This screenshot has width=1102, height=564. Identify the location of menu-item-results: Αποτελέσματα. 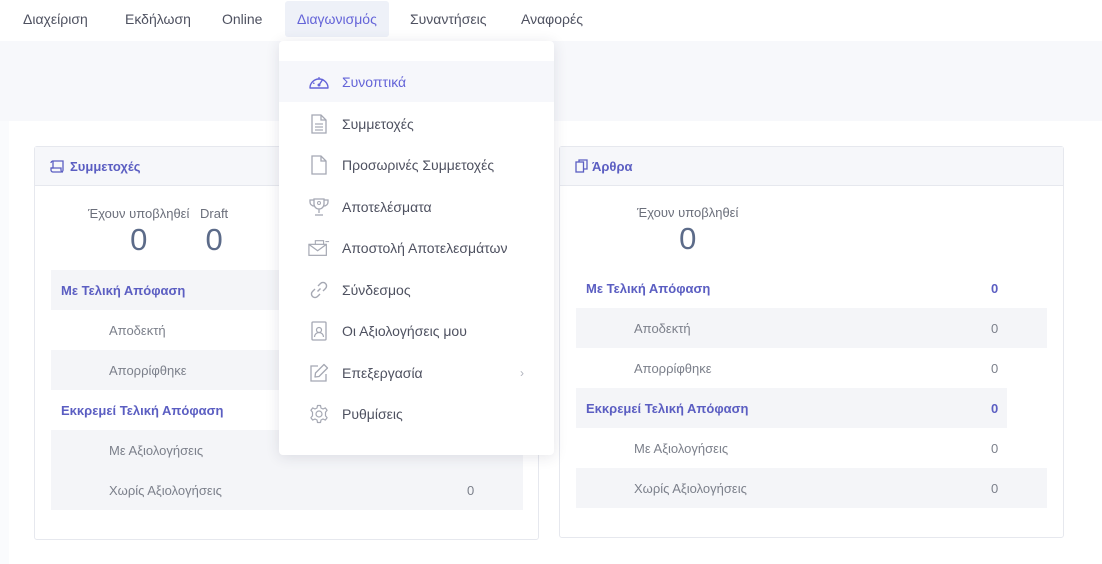
(416, 206).